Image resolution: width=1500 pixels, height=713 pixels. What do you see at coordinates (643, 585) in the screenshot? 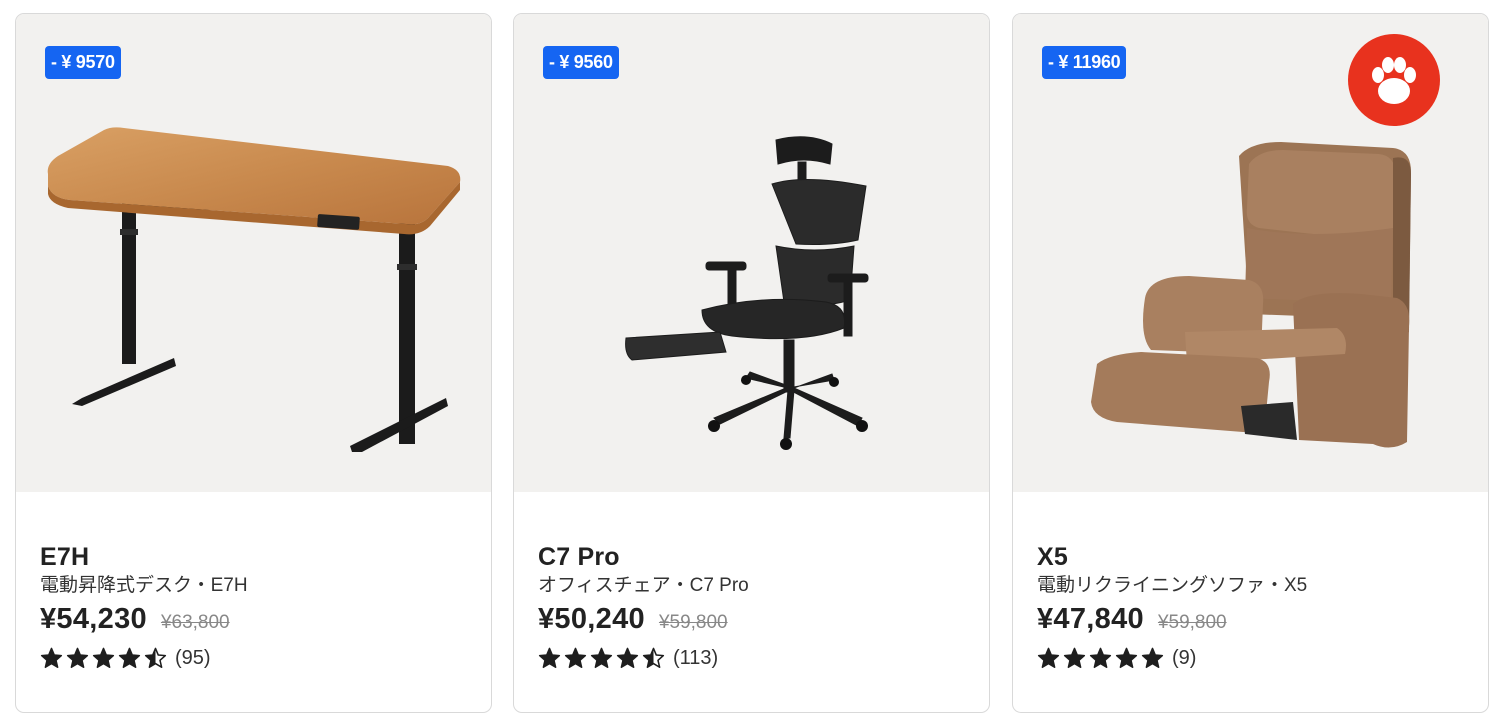
I see `product-subtitle: オフィスチェア・C7 Pro` at bounding box center [643, 585].